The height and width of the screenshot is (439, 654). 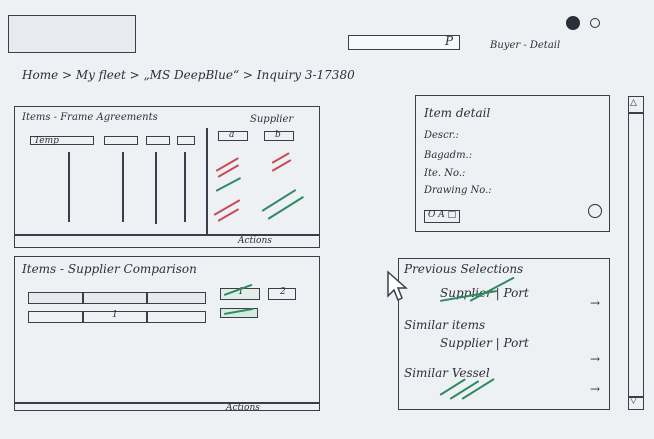 What do you see at coordinates (449, 41) in the screenshot?
I see `search-icon: P` at bounding box center [449, 41].